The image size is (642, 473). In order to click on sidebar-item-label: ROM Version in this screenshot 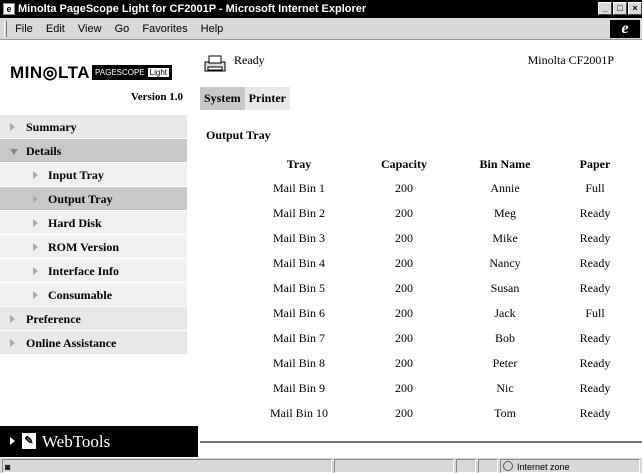, I will do `click(84, 247)`.